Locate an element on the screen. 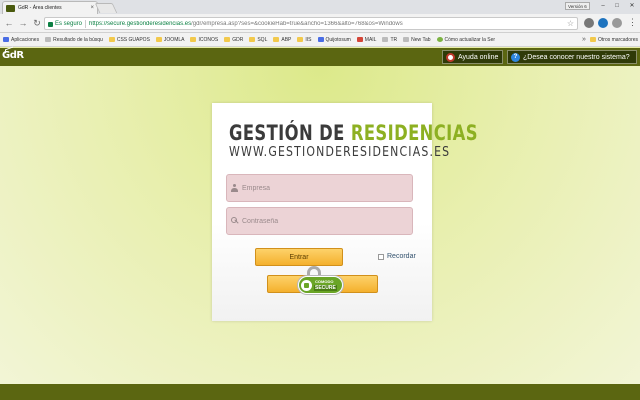  back-arrow-icon: ← is located at coordinates (9, 23).